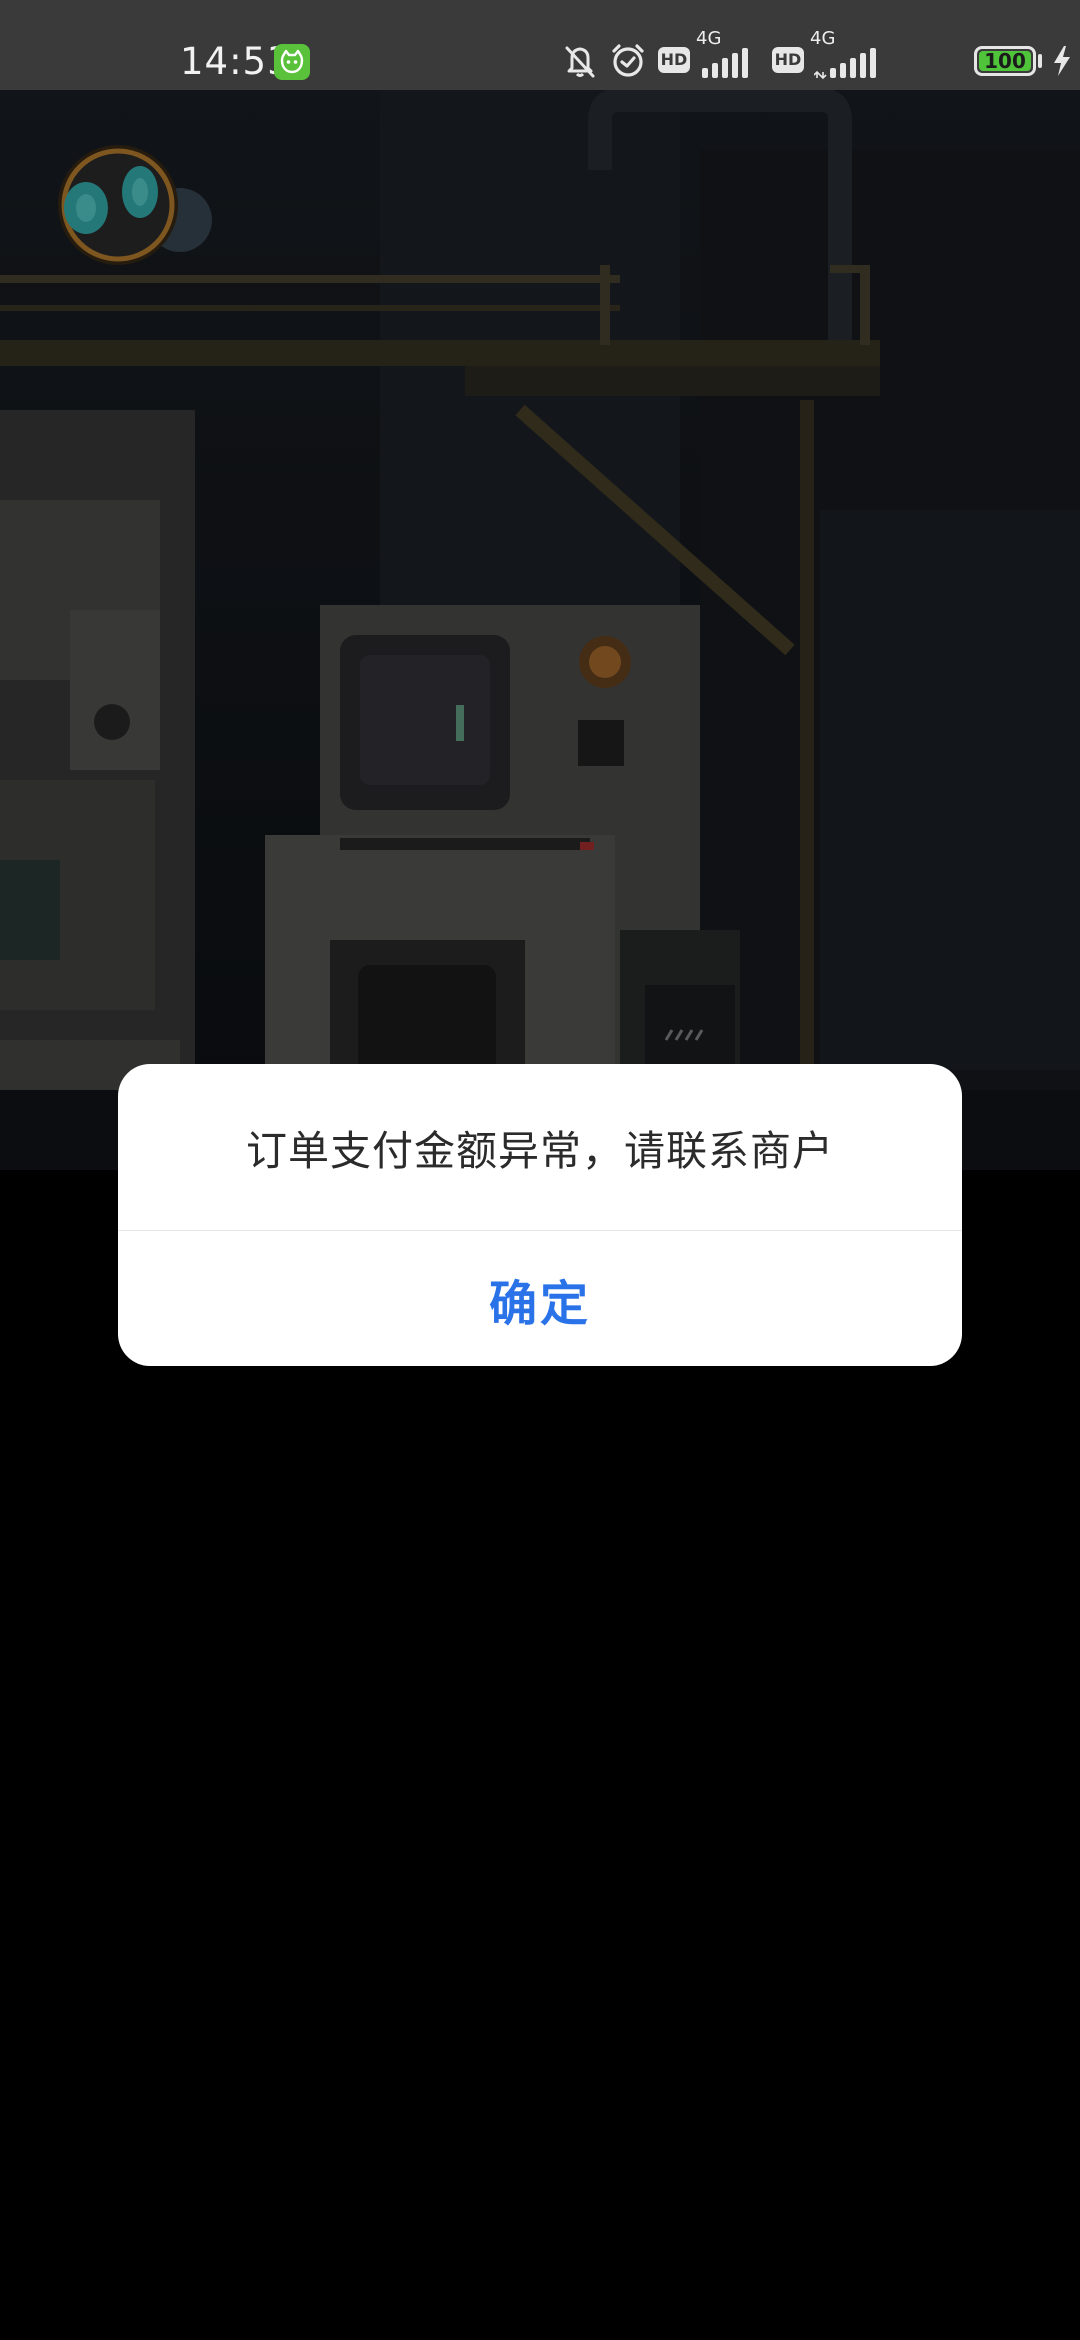 Image resolution: width=1080 pixels, height=2340 pixels. What do you see at coordinates (540, 1215) in the screenshot?
I see `alert-dialog: 订单支付金额异常，请联系商户 确定` at bounding box center [540, 1215].